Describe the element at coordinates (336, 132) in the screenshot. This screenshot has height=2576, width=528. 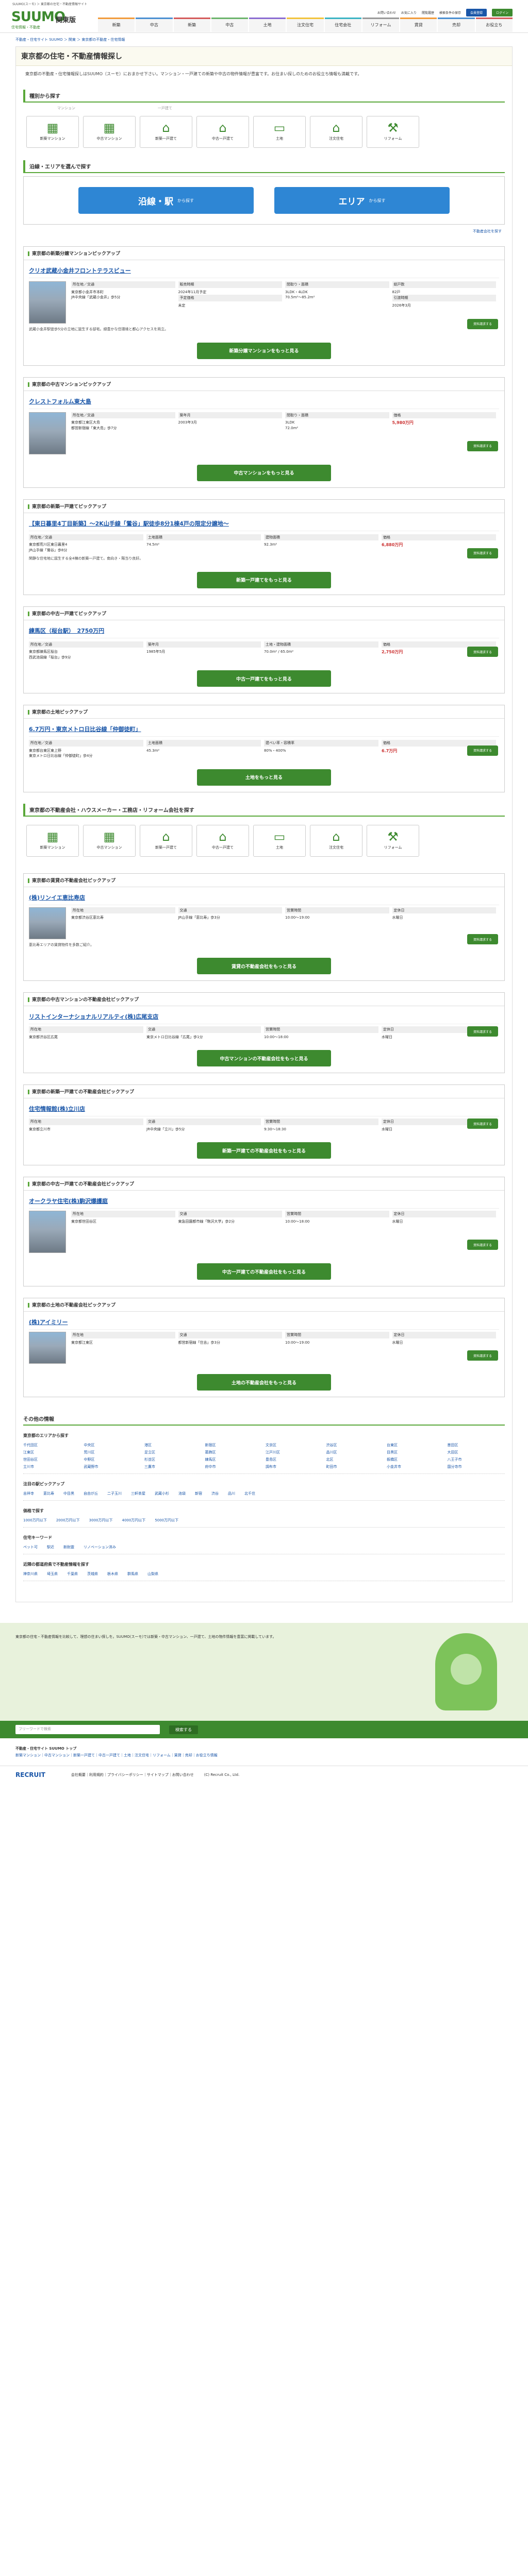
I see `type-custom-home: ⌂ 注文住宅` at that location.